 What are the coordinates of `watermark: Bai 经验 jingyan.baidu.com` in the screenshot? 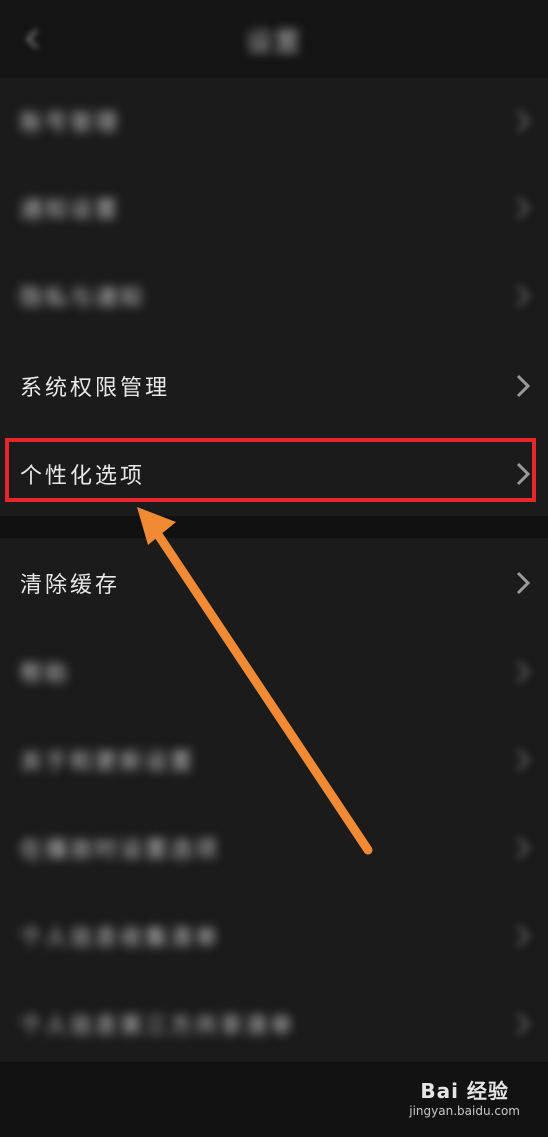 It's located at (464, 1096).